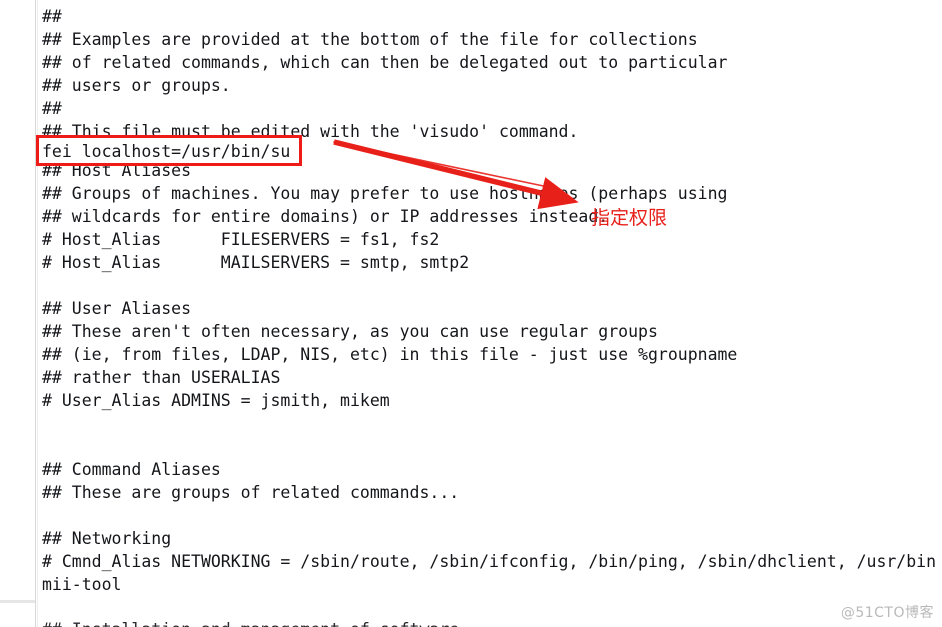  What do you see at coordinates (82, 584) in the screenshot?
I see `code-line: mii-tool` at bounding box center [82, 584].